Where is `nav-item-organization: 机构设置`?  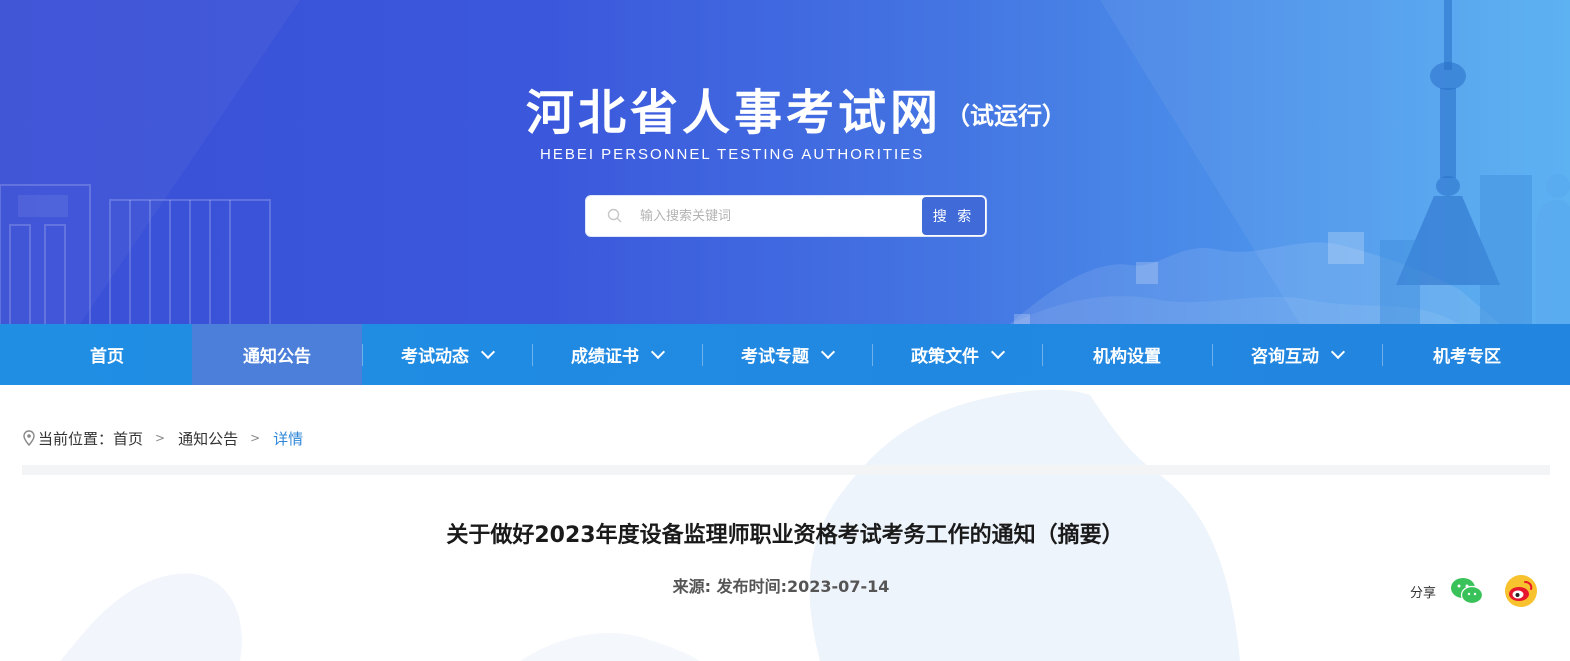 nav-item-organization: 机构设置 is located at coordinates (1127, 354).